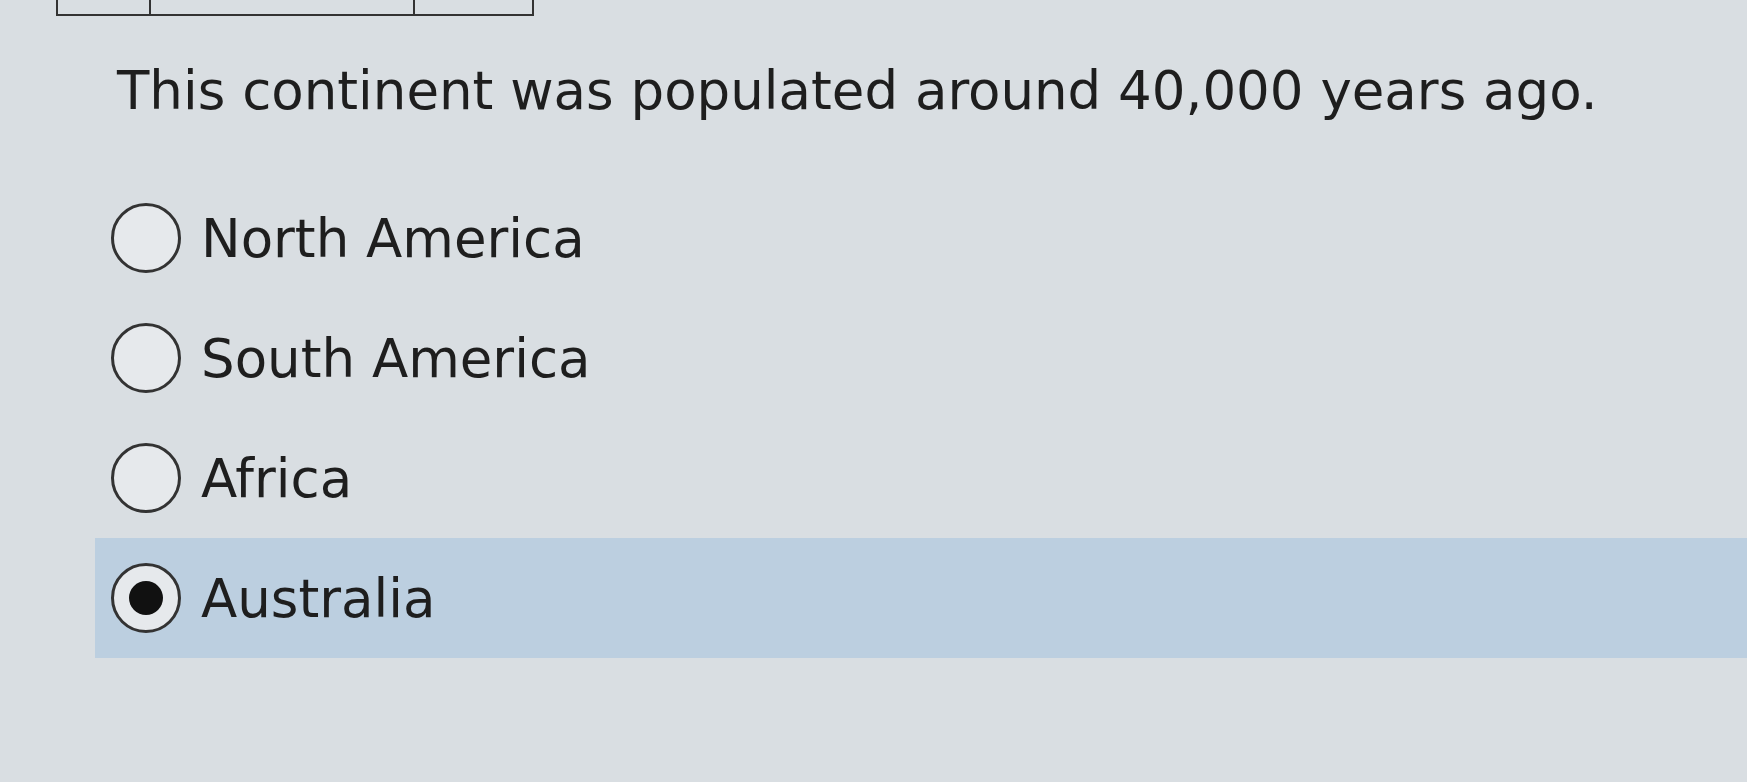 The width and height of the screenshot is (1747, 782). Describe the element at coordinates (858, 91) in the screenshot. I see `question-text: This continent was populated around 40,000 years ago.` at that location.